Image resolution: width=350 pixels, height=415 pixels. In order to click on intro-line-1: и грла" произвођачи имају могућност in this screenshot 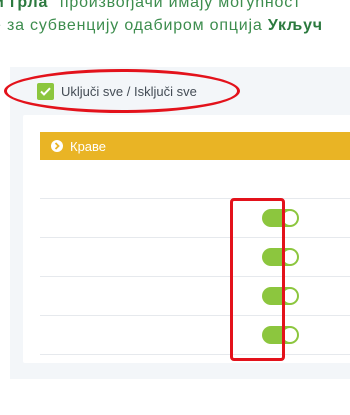, I will do `click(150, 6)`.